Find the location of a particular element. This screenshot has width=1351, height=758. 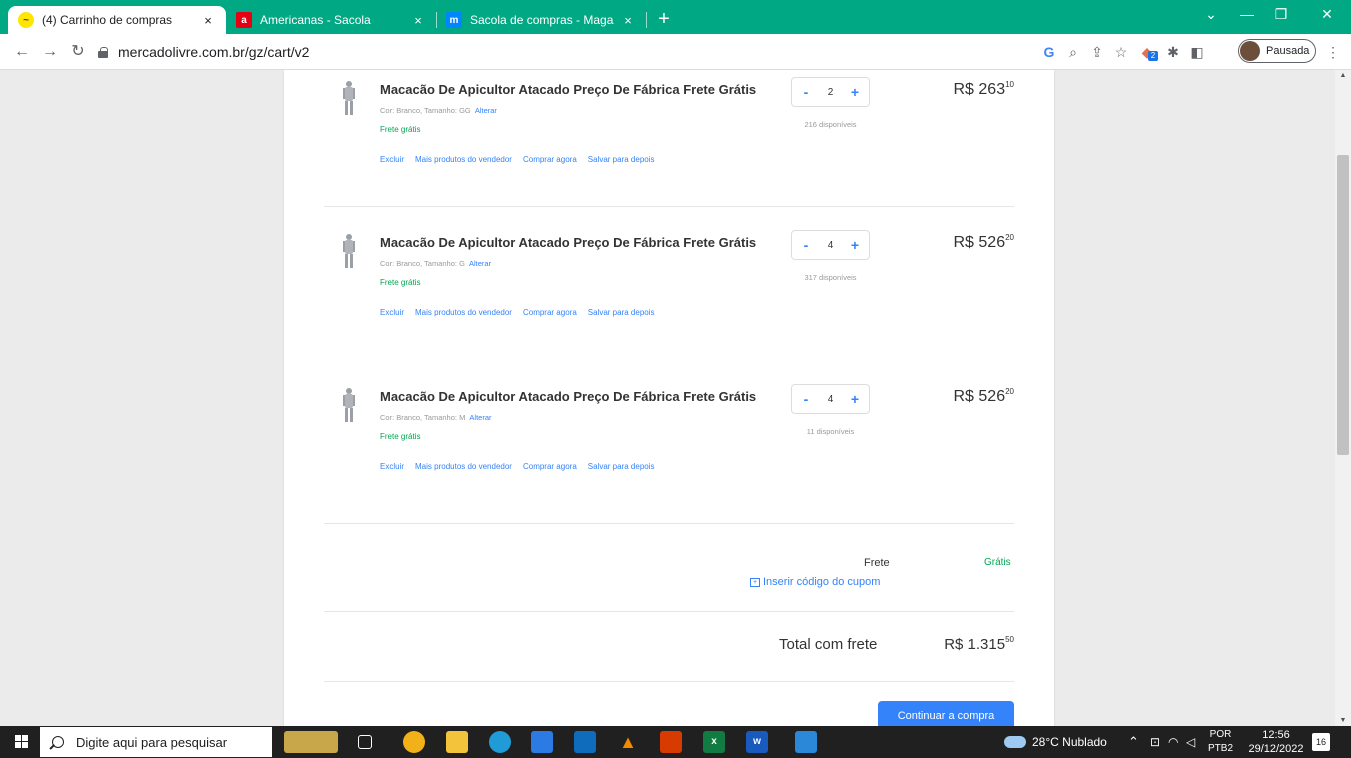

new-tab-button: + is located at coordinates (664, 19).